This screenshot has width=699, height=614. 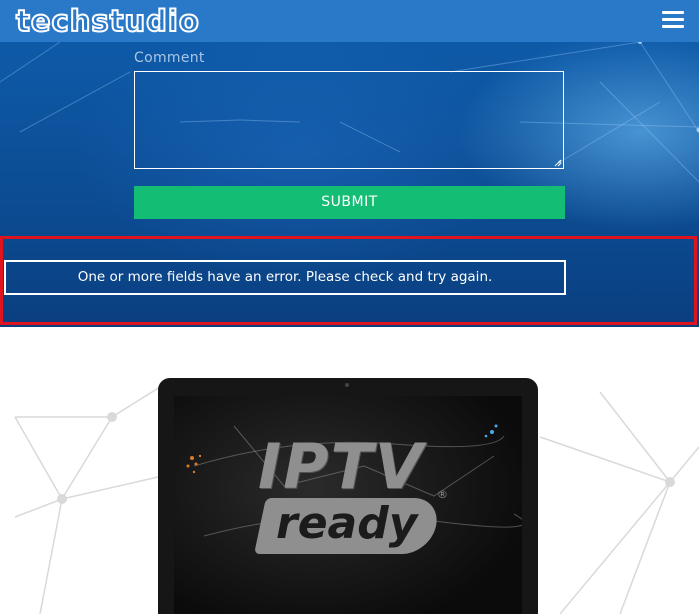 I want to click on hamburger-menu-icon, so click(x=673, y=20).